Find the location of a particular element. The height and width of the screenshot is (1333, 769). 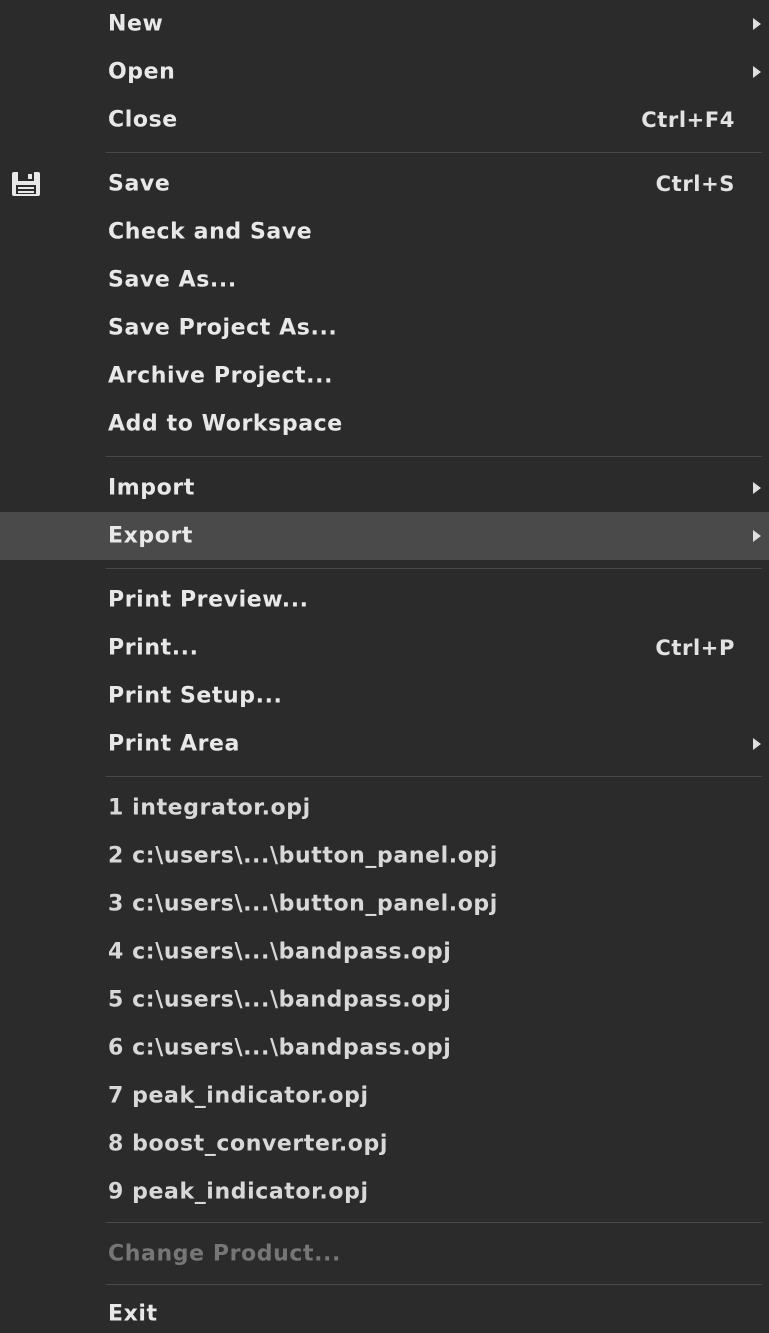

menu-item-label: Export is located at coordinates (151, 536).